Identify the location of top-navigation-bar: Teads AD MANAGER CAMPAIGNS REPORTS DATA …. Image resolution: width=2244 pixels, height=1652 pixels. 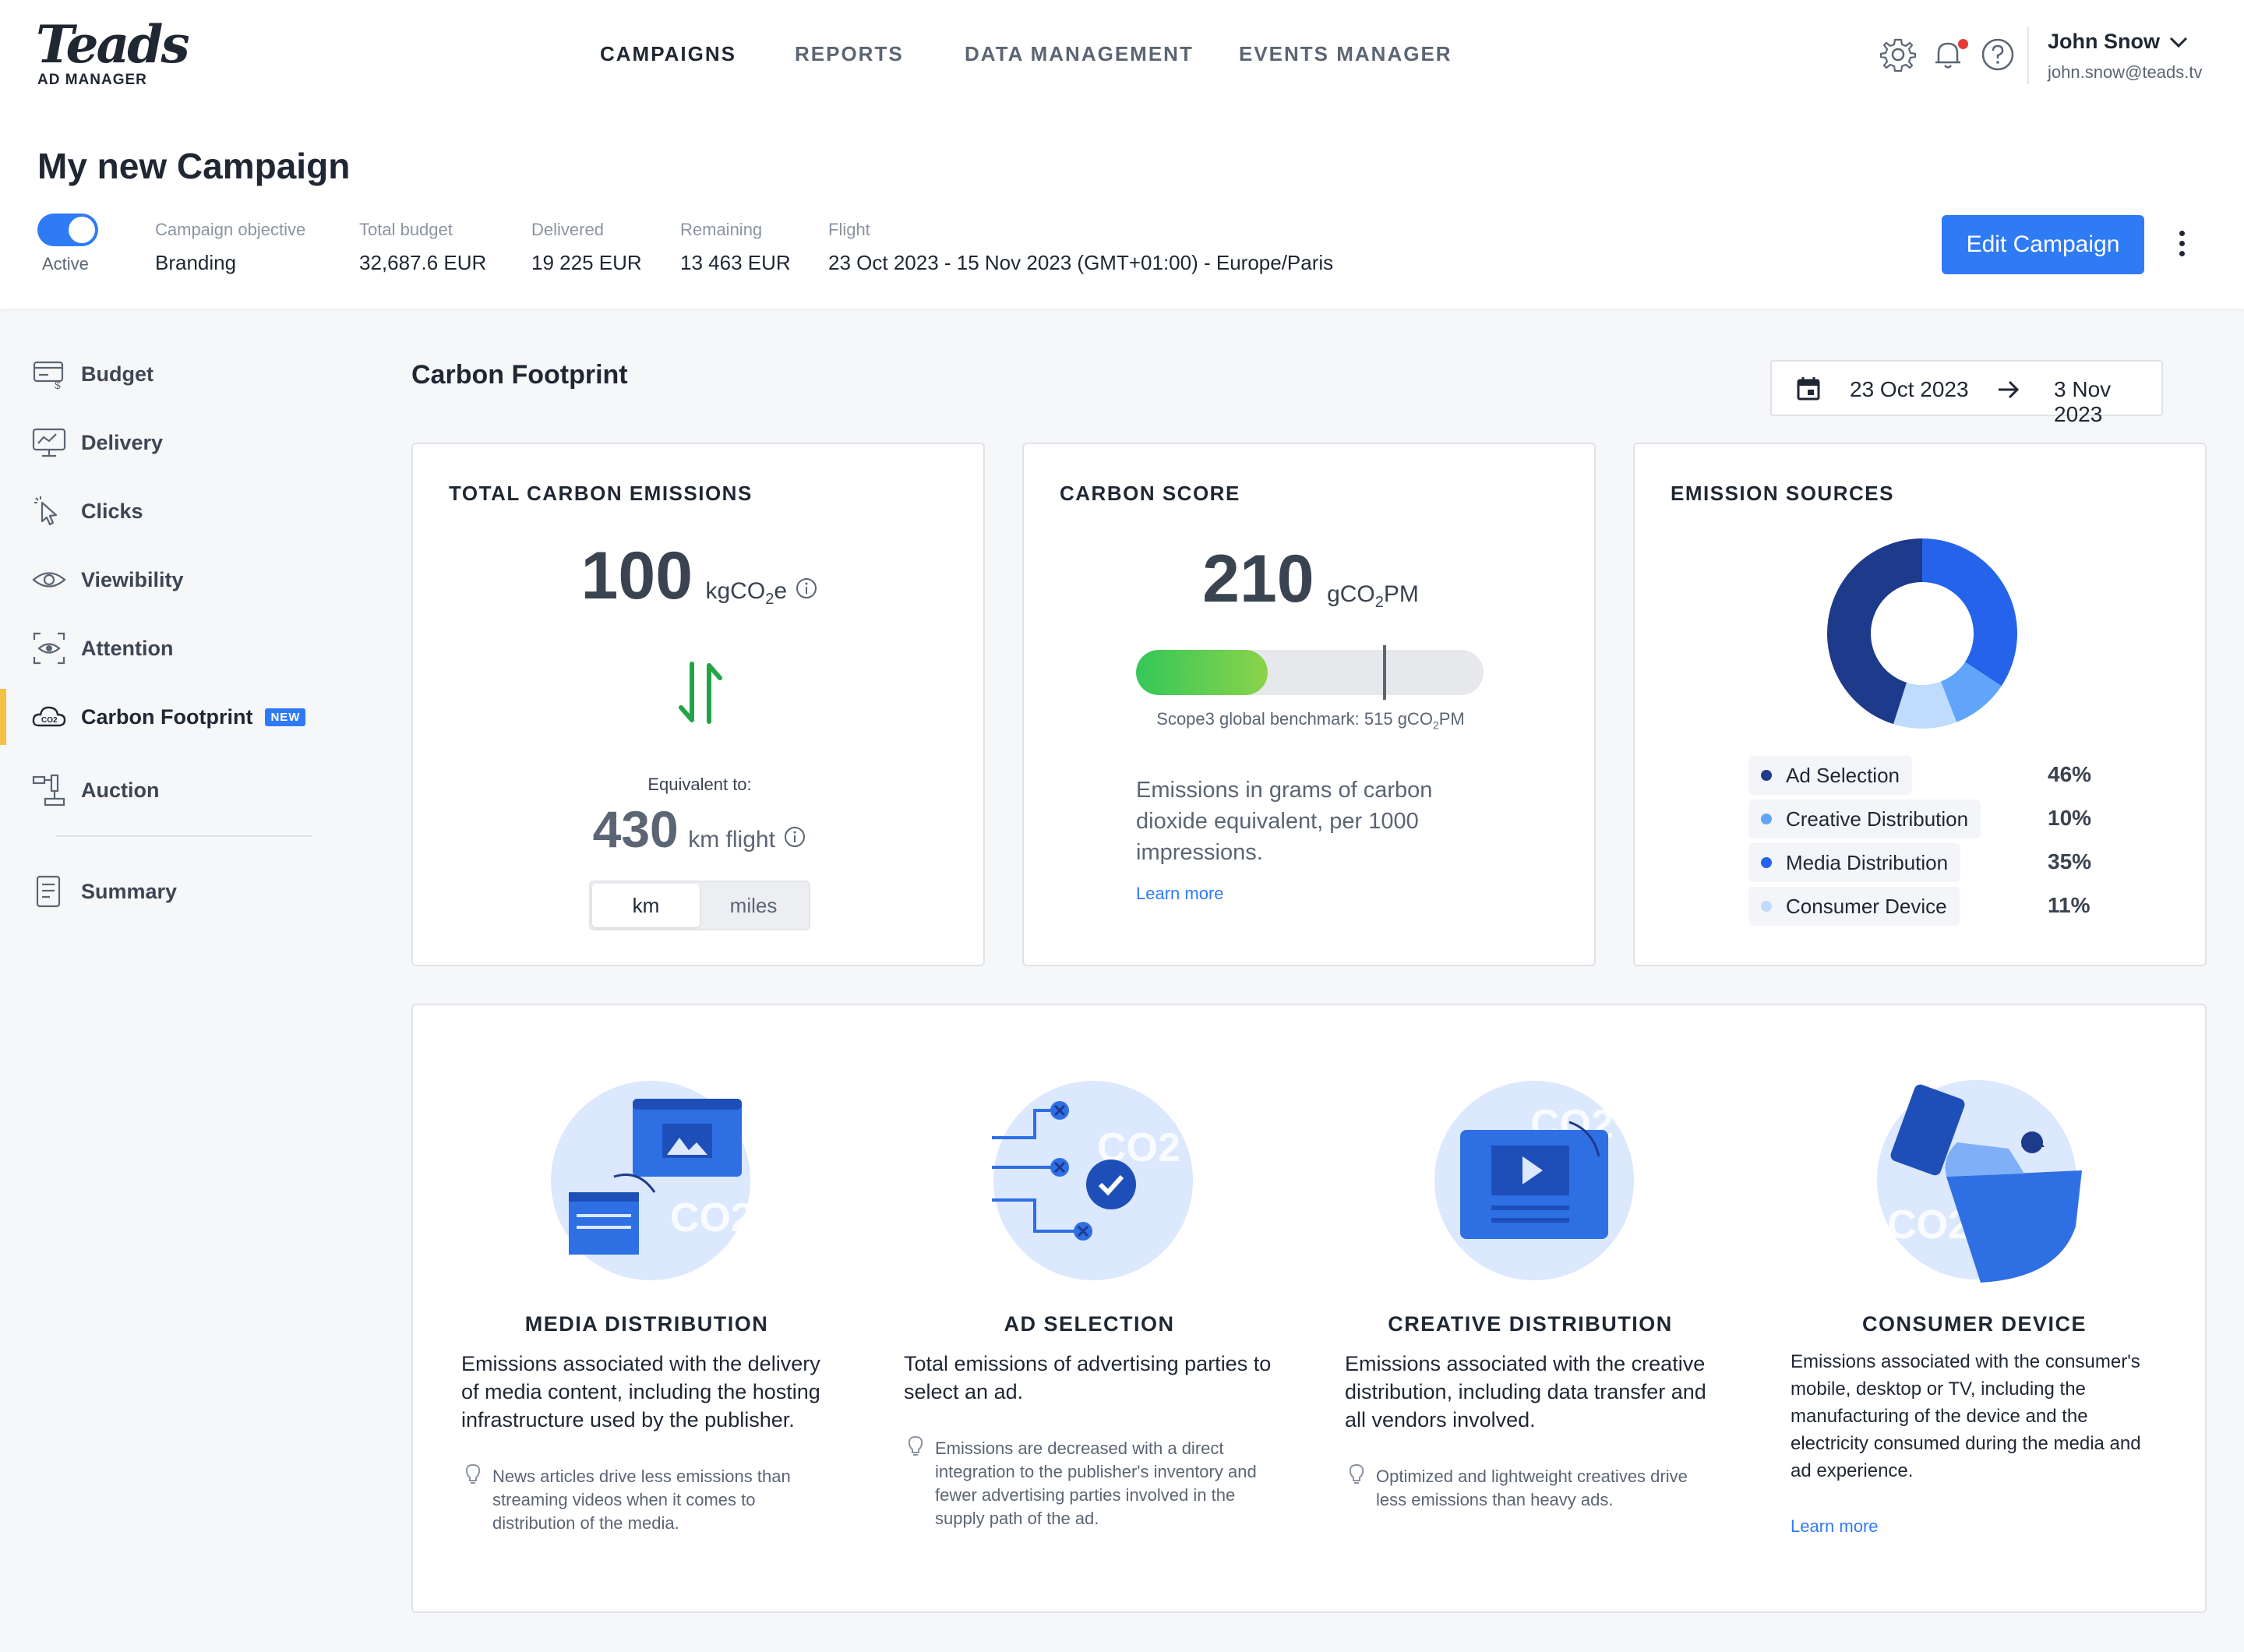
(1122, 54).